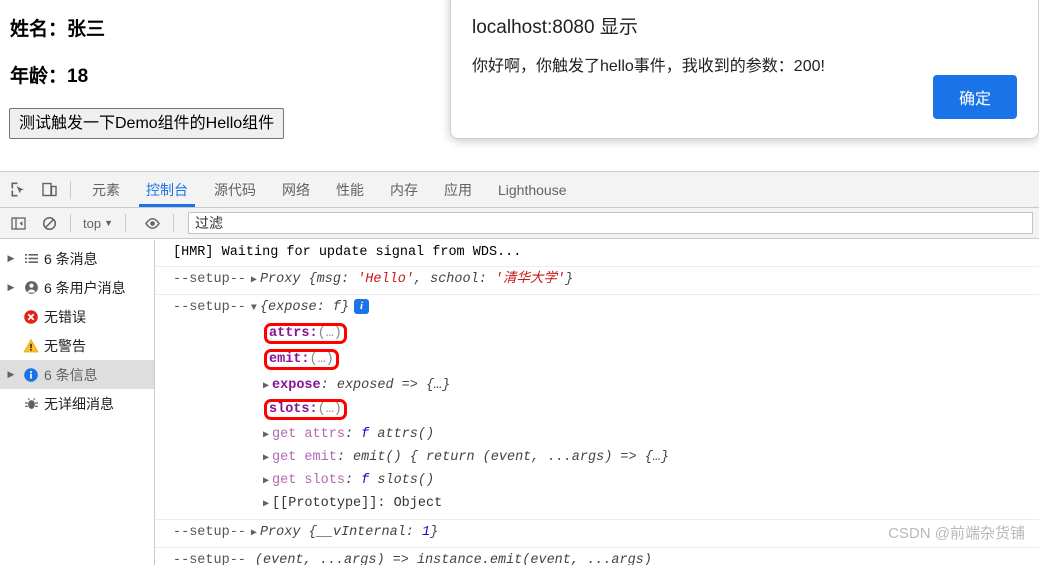 Image resolution: width=1039 pixels, height=565 pixels. What do you see at coordinates (404, 189) in the screenshot?
I see `tab-memory: 内存` at bounding box center [404, 189].